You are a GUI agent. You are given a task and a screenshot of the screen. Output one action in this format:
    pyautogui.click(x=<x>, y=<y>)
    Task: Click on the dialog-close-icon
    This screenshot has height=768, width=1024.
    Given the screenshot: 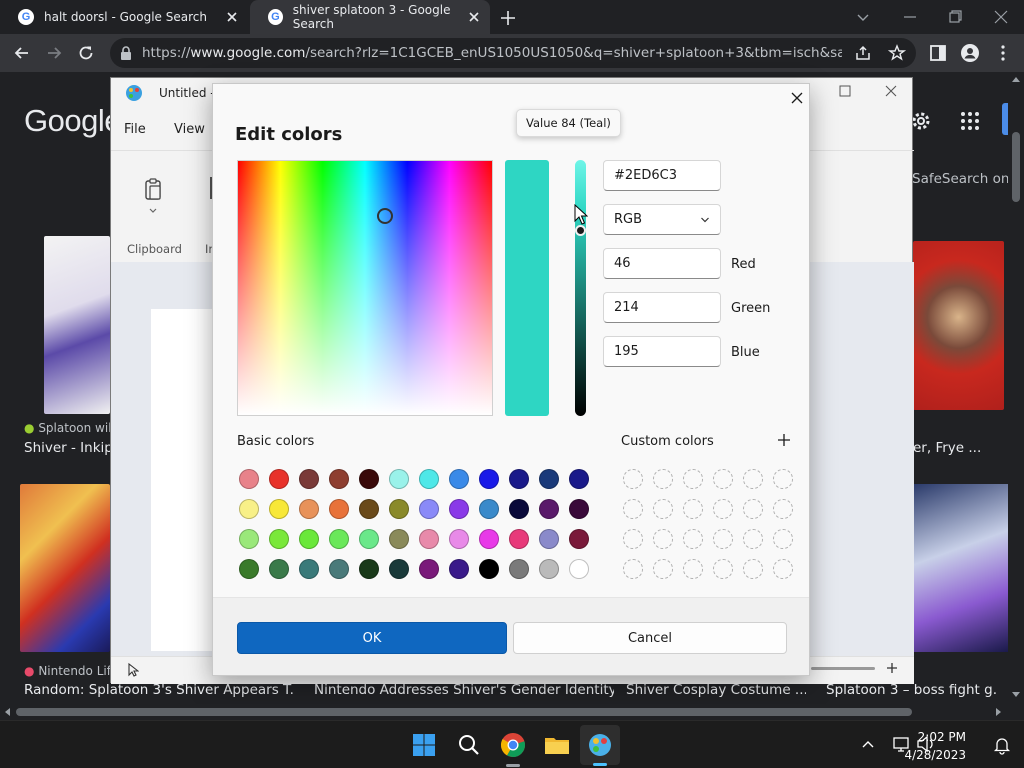 What is the action you would take?
    pyautogui.click(x=797, y=98)
    